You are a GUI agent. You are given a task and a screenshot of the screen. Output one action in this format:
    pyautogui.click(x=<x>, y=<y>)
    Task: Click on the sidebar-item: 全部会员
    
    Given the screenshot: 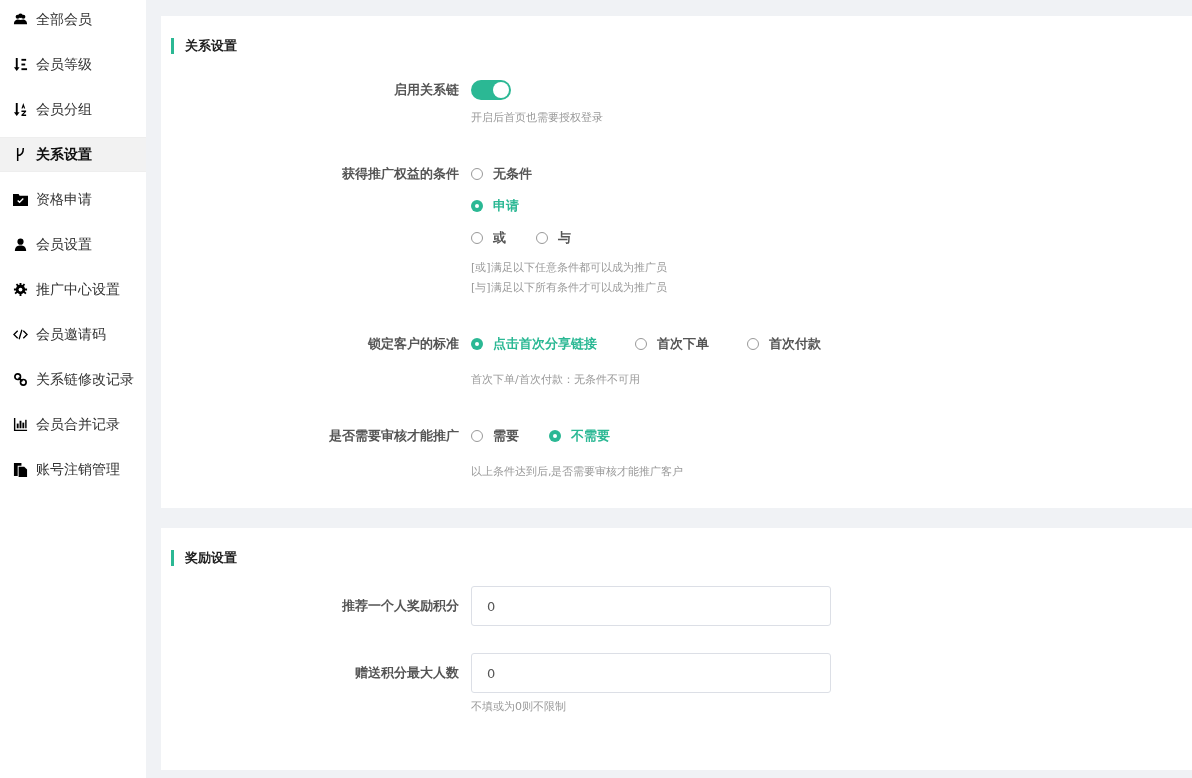 What is the action you would take?
    pyautogui.click(x=73, y=19)
    